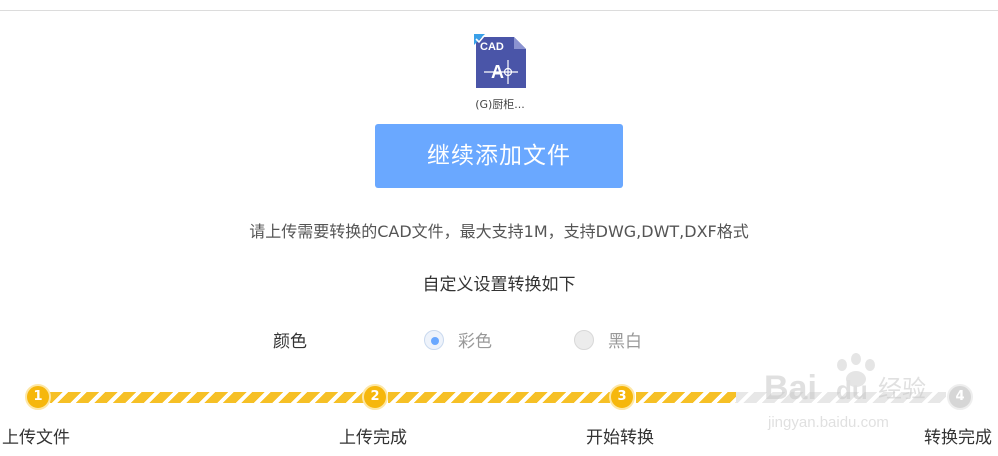  What do you see at coordinates (373, 438) in the screenshot?
I see `step-2-label: 上传完成` at bounding box center [373, 438].